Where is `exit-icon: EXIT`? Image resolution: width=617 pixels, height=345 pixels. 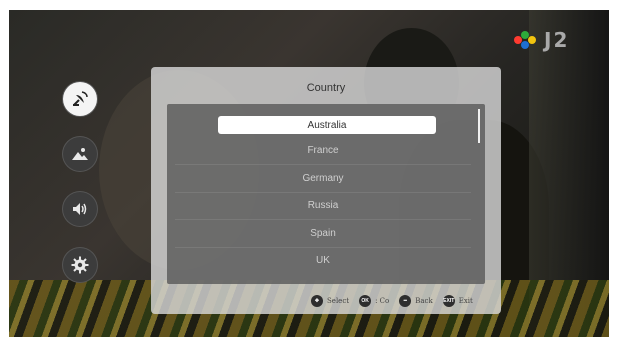 exit-icon: EXIT is located at coordinates (448, 301).